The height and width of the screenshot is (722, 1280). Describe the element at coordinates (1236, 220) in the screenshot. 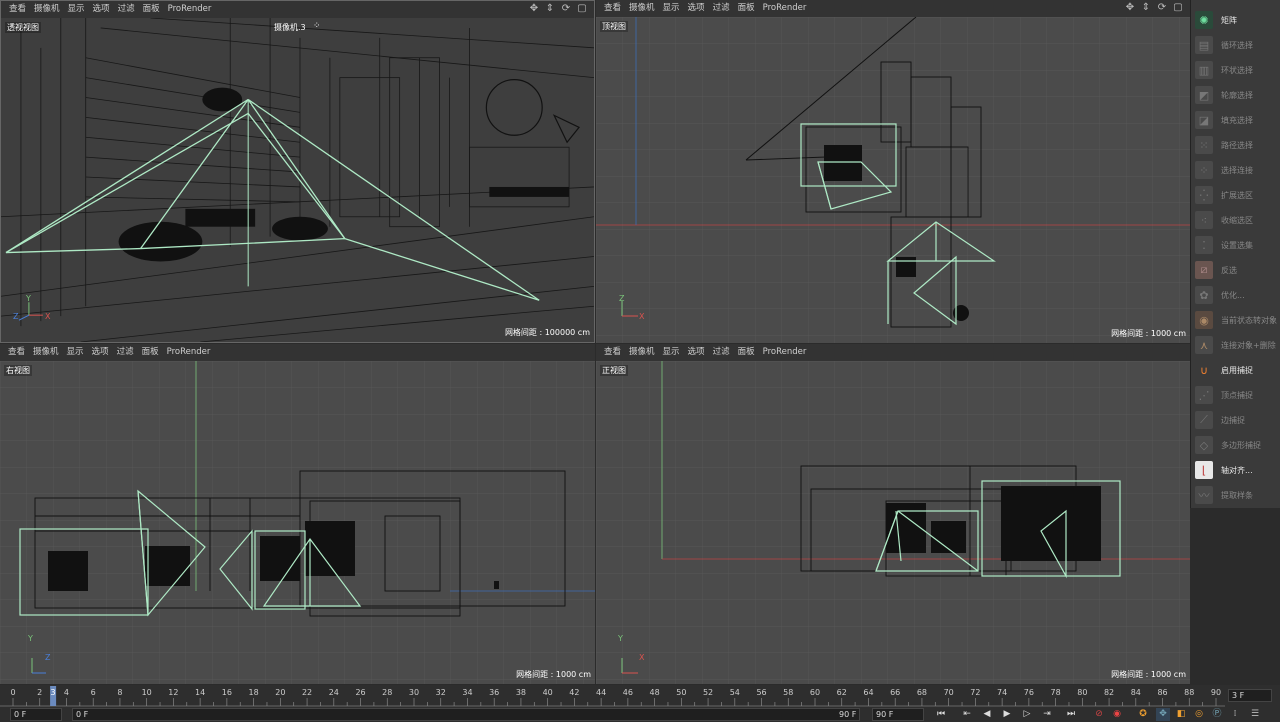

I see `tool-shrink-selection: ⁖ 收缩选区` at that location.